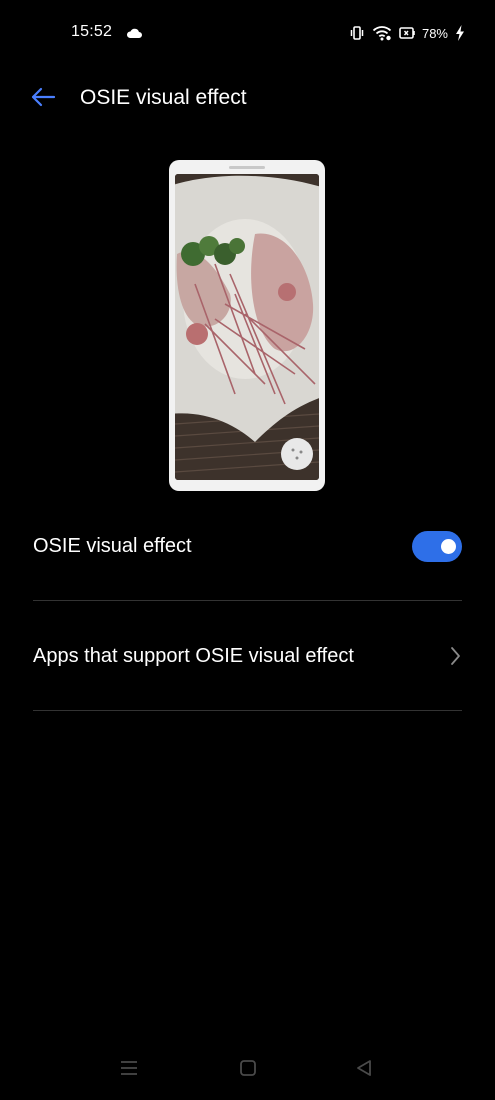  I want to click on apps-support-row: Apps that support OSIE visual effect, so click(247, 656).